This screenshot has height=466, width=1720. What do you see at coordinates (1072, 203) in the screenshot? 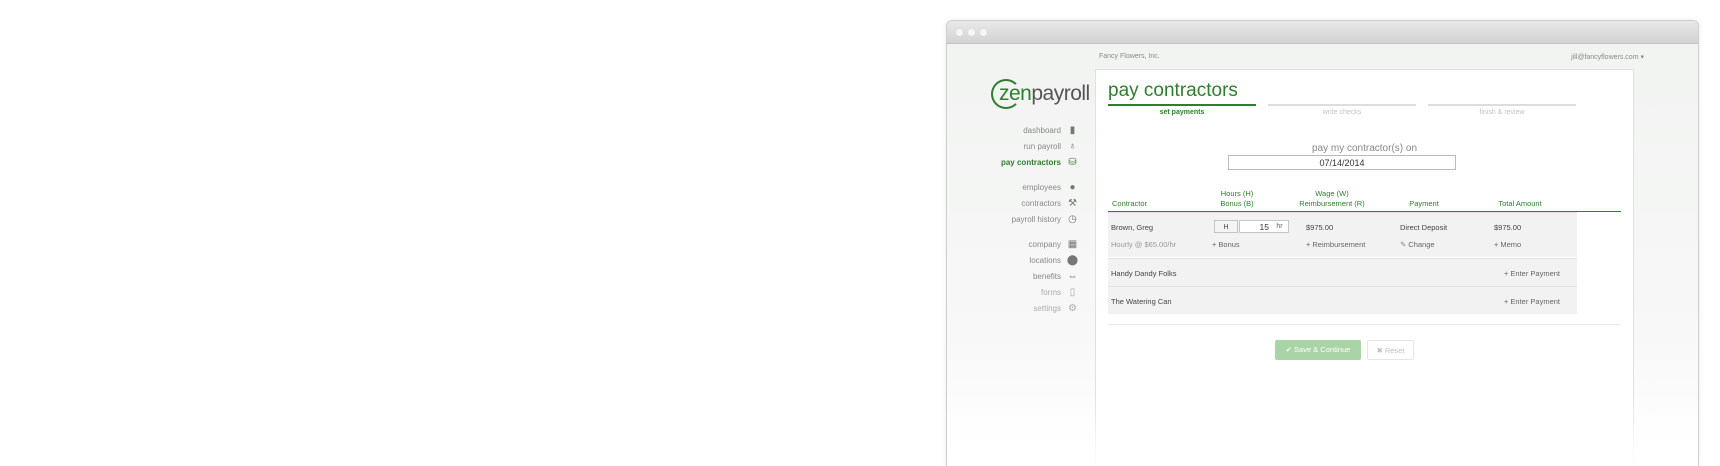
I see `hammer-icon: ⚒` at bounding box center [1072, 203].